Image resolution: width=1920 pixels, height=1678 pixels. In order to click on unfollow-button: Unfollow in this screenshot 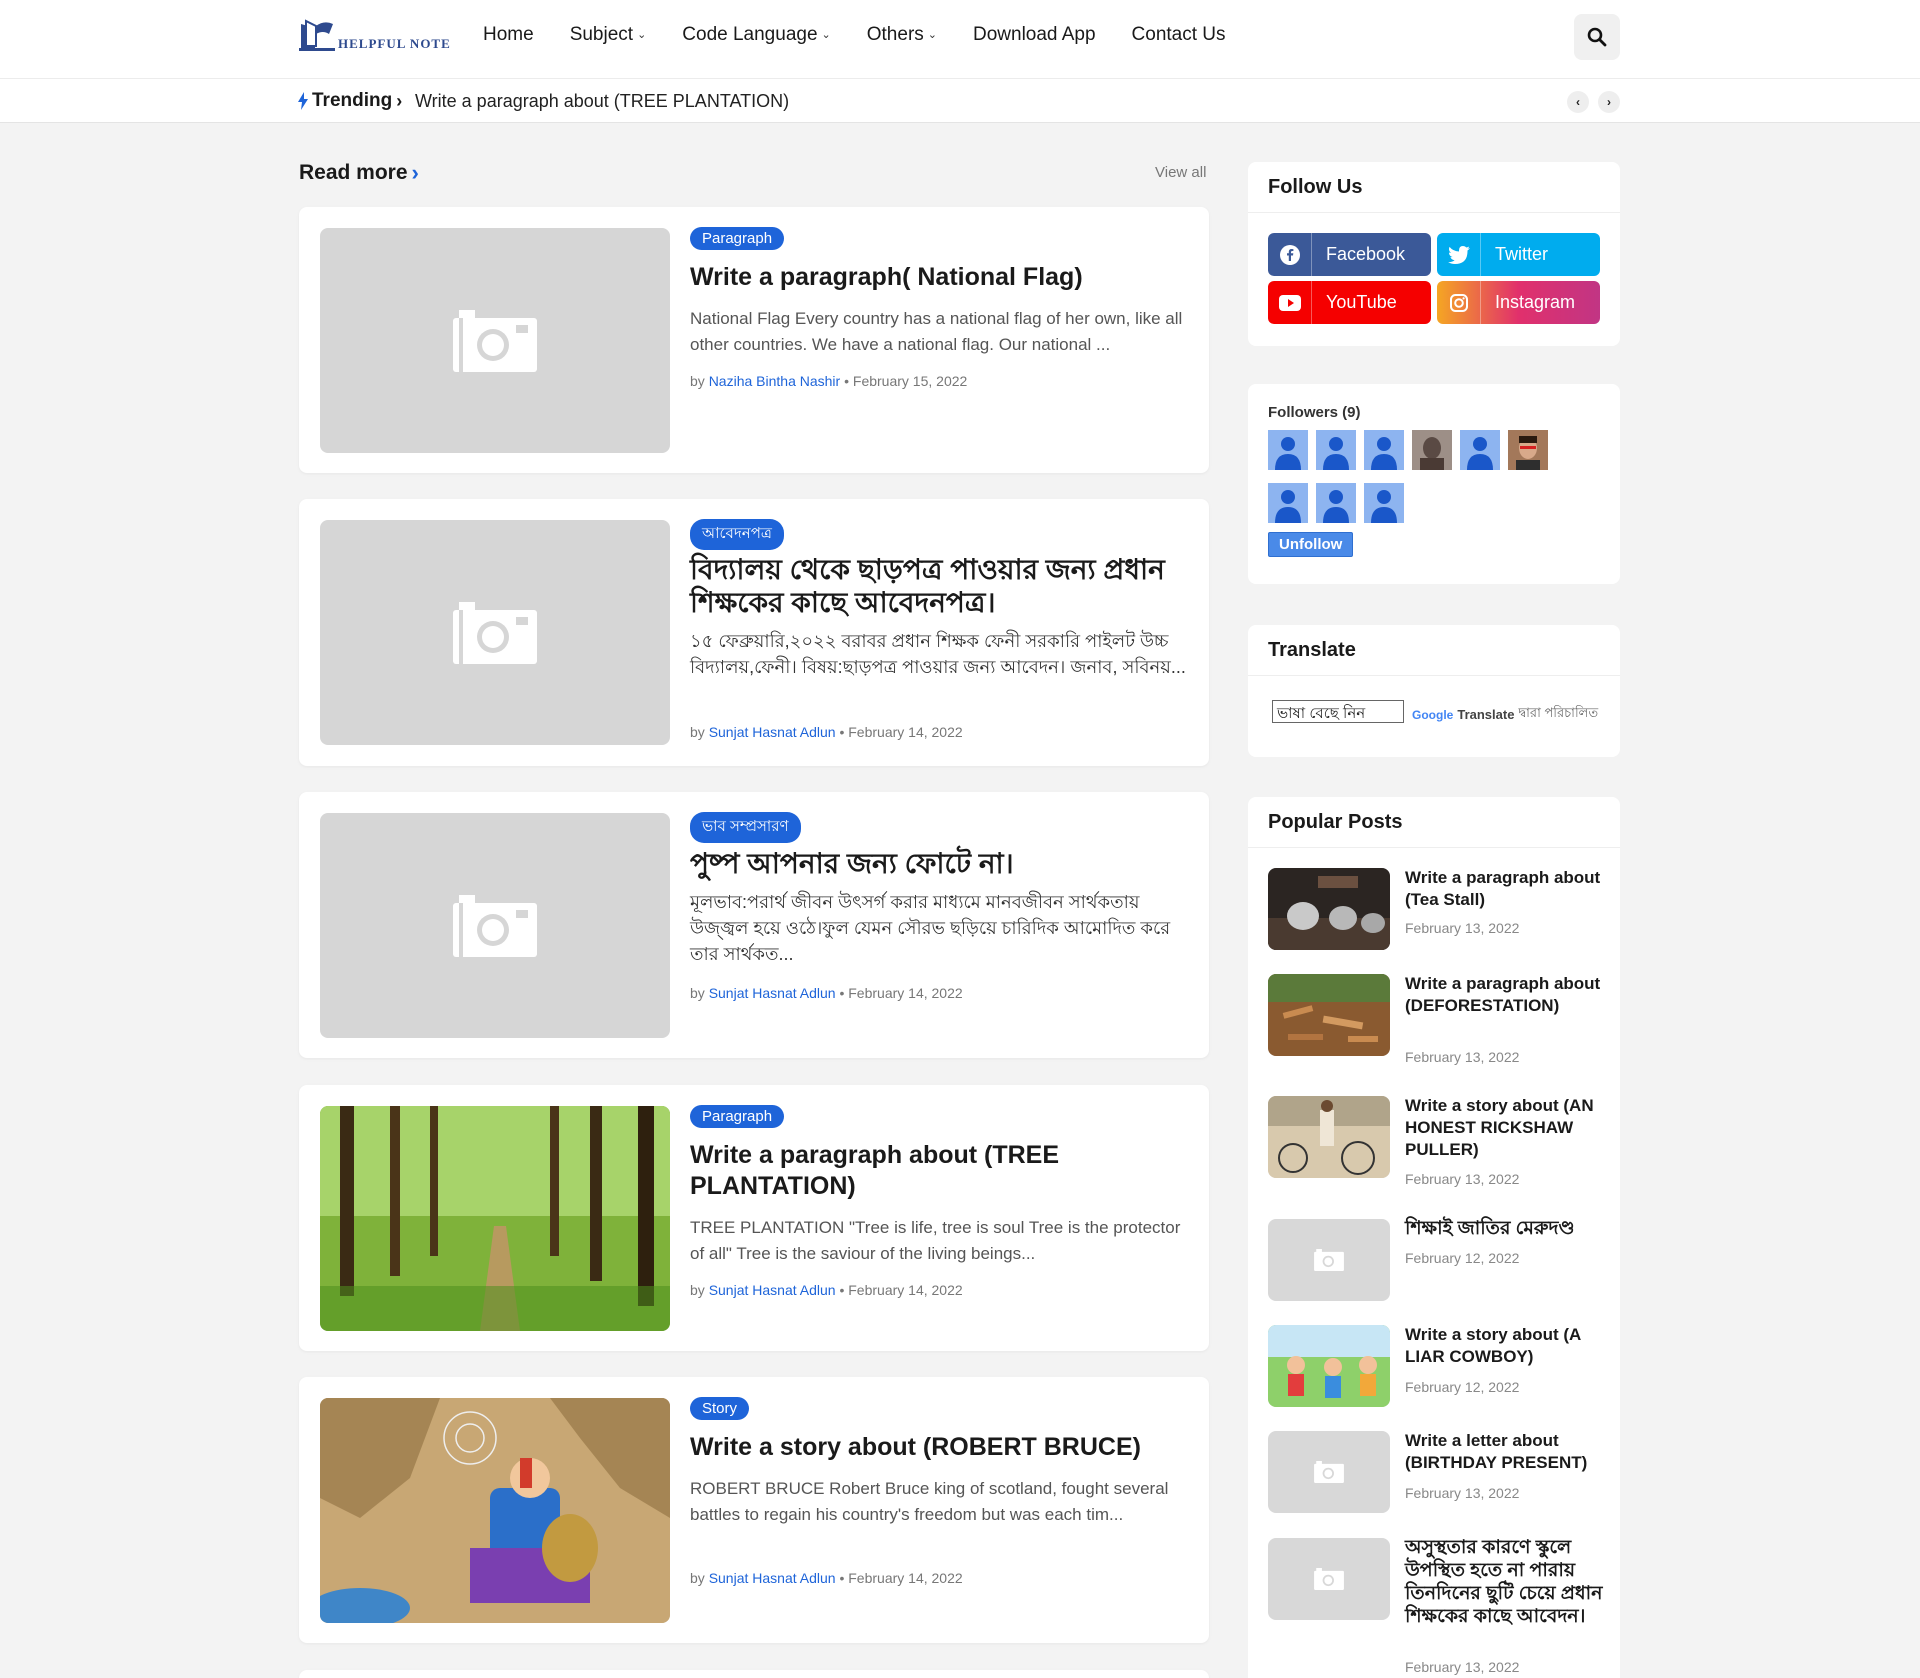, I will do `click(1311, 544)`.